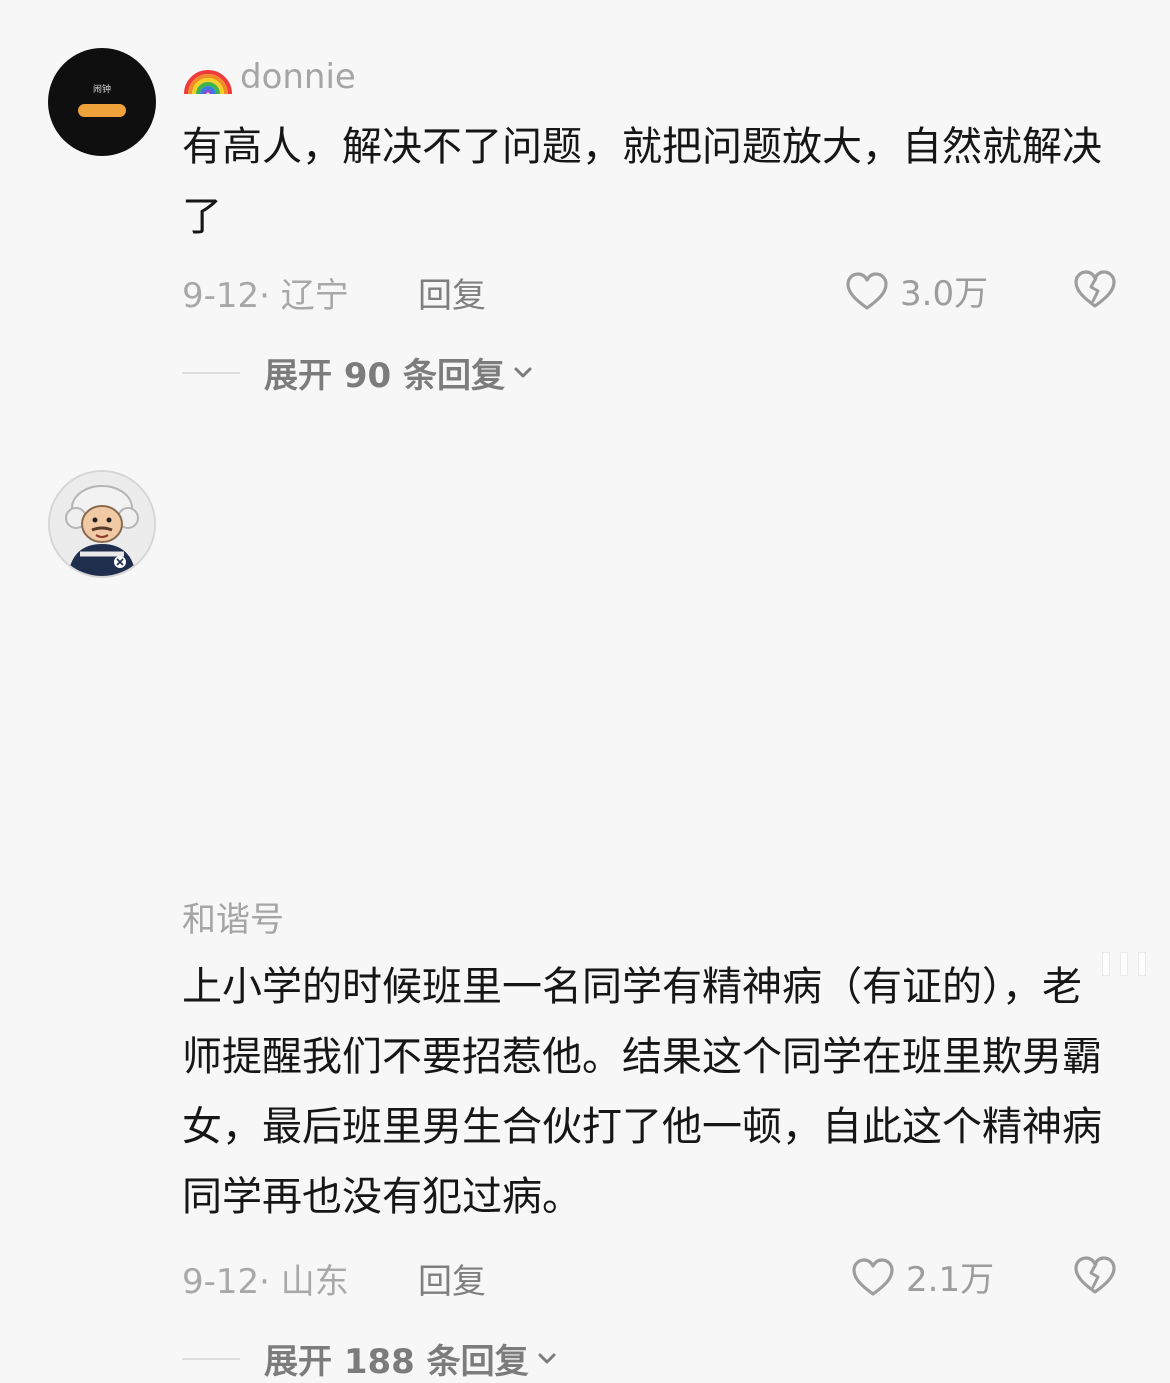 Image resolution: width=1170 pixels, height=1383 pixels. I want to click on expand-replies: 展开 90 条回复, so click(357, 372).